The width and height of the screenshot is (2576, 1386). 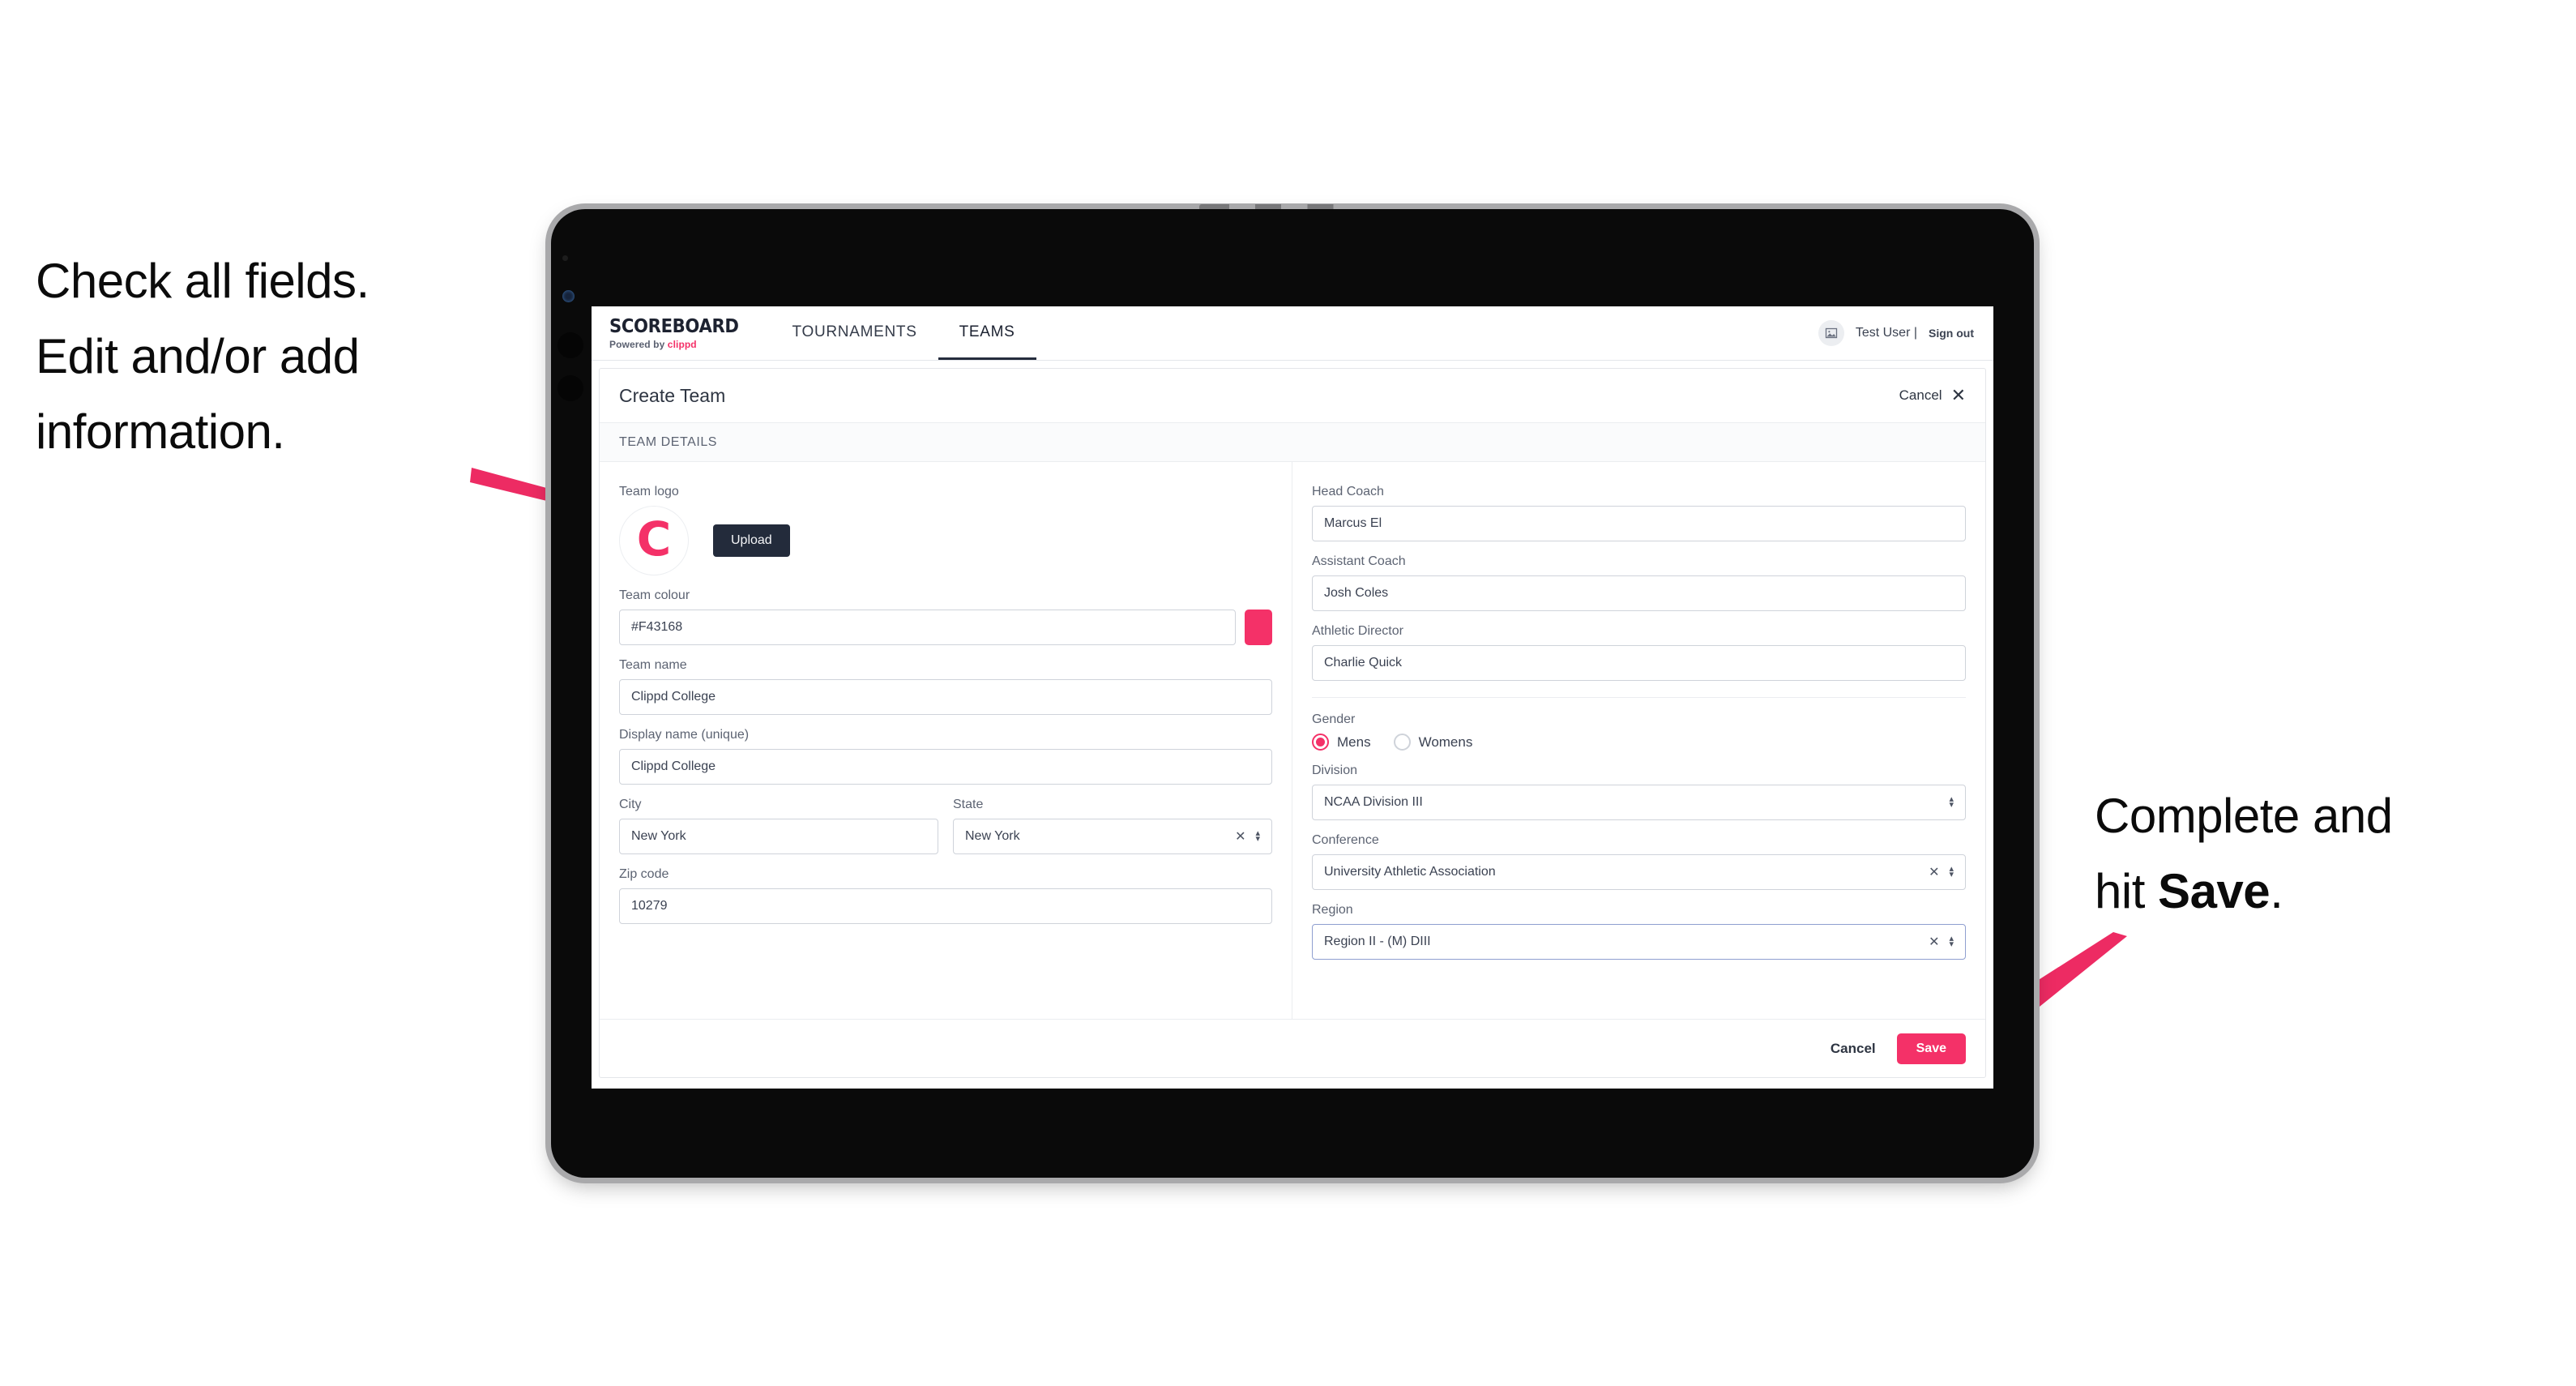 I want to click on field-team-name: Team name Clippd College, so click(x=945, y=686).